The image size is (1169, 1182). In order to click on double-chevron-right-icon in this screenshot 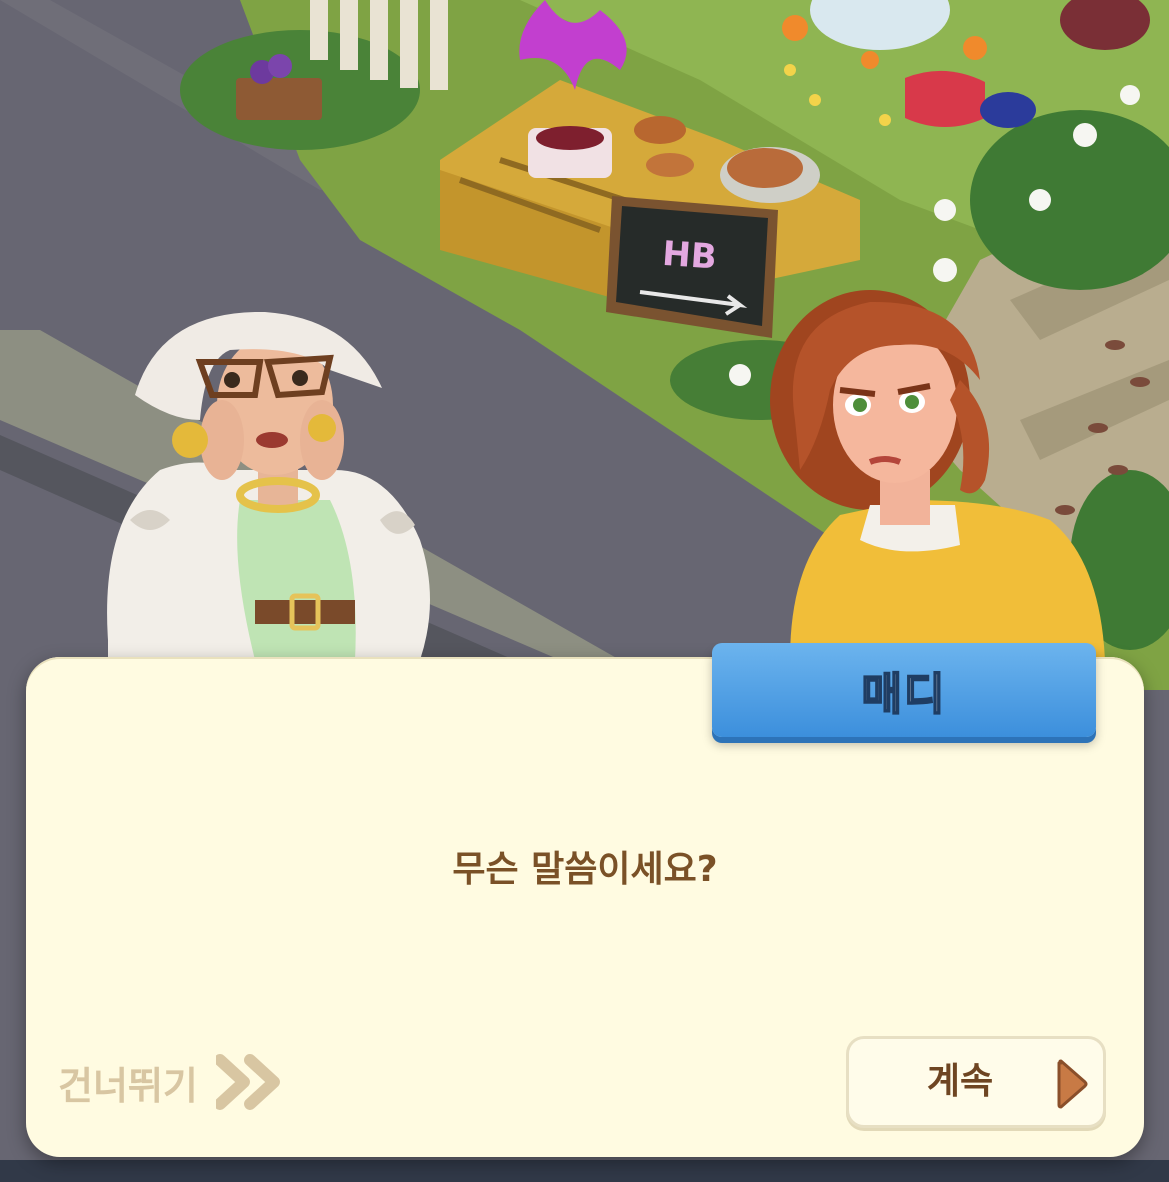, I will do `click(247, 1082)`.